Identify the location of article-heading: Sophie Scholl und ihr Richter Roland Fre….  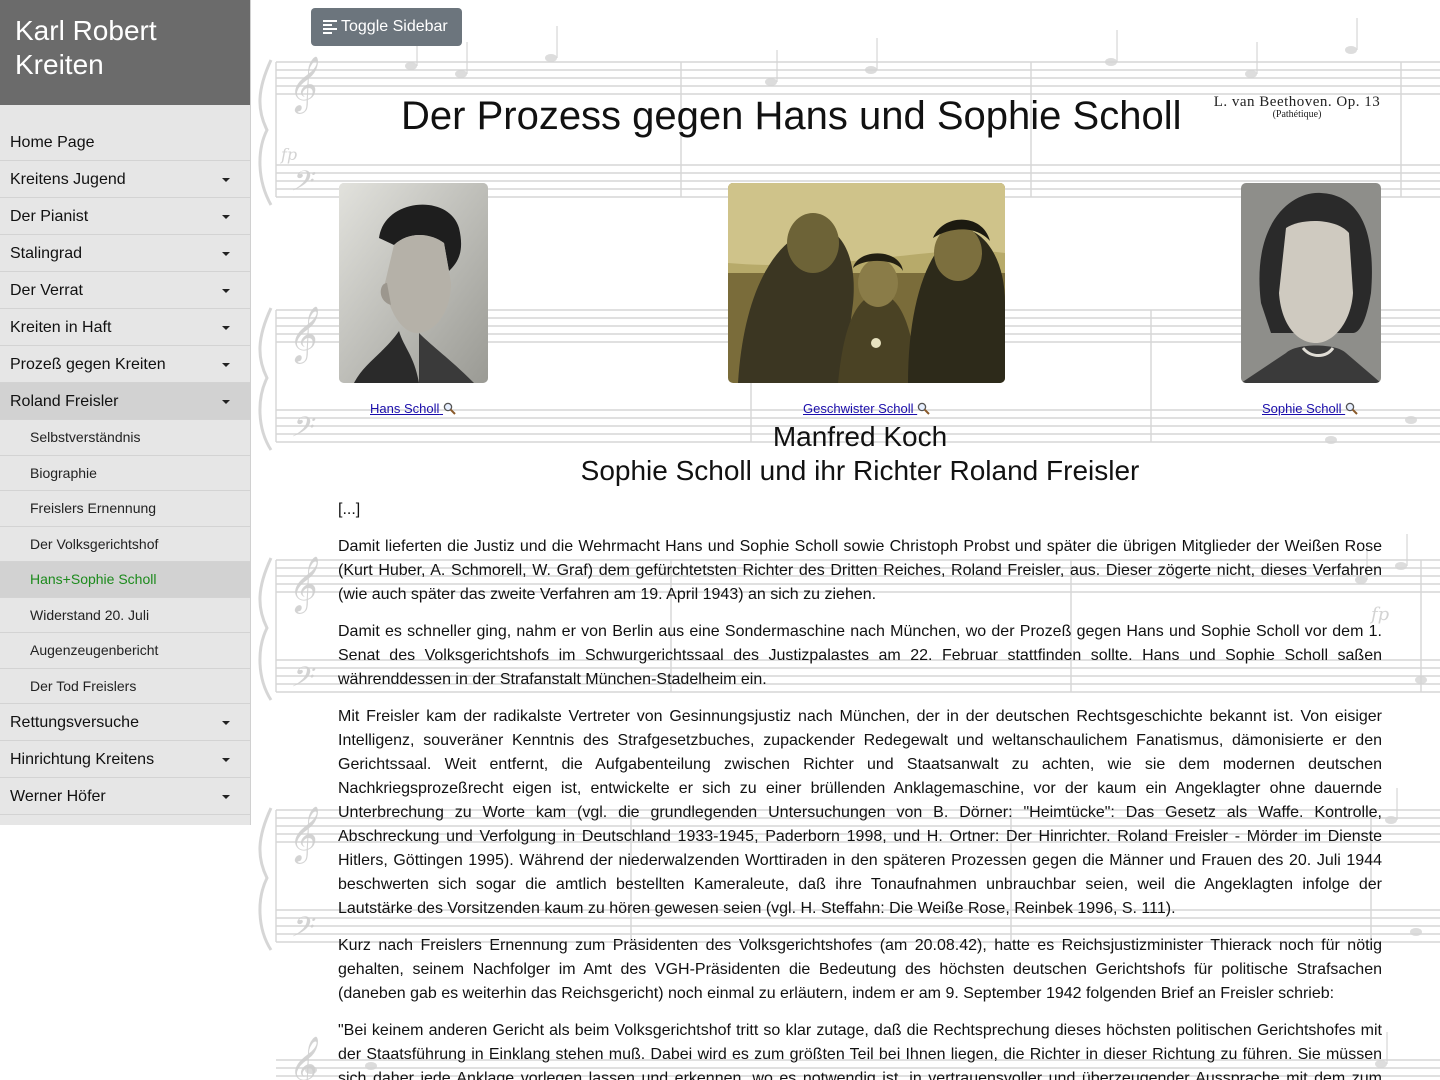
(860, 470).